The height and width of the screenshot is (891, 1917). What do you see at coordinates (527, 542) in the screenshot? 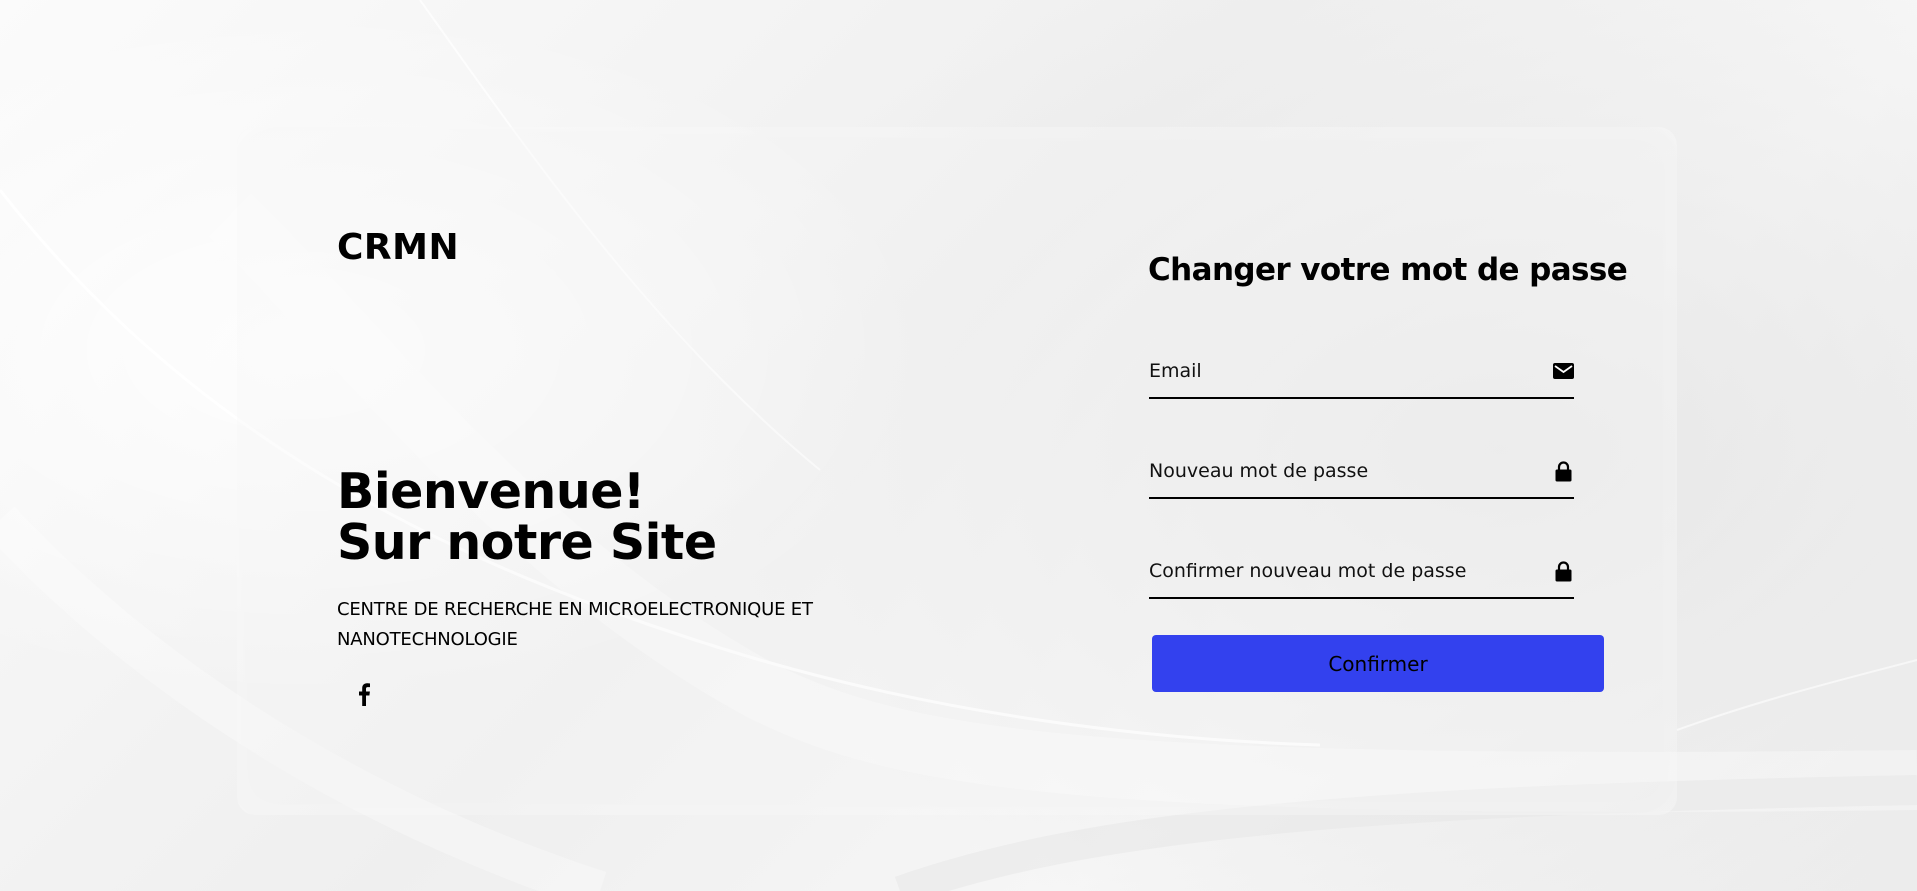
I see `welcome-line-2: Sur notre Site` at bounding box center [527, 542].